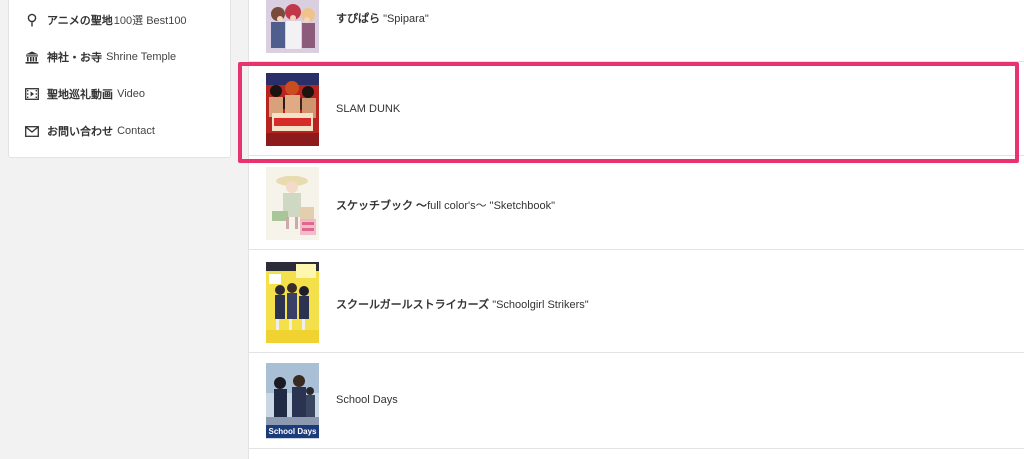  What do you see at coordinates (32, 20) in the screenshot?
I see `map-pin-icon` at bounding box center [32, 20].